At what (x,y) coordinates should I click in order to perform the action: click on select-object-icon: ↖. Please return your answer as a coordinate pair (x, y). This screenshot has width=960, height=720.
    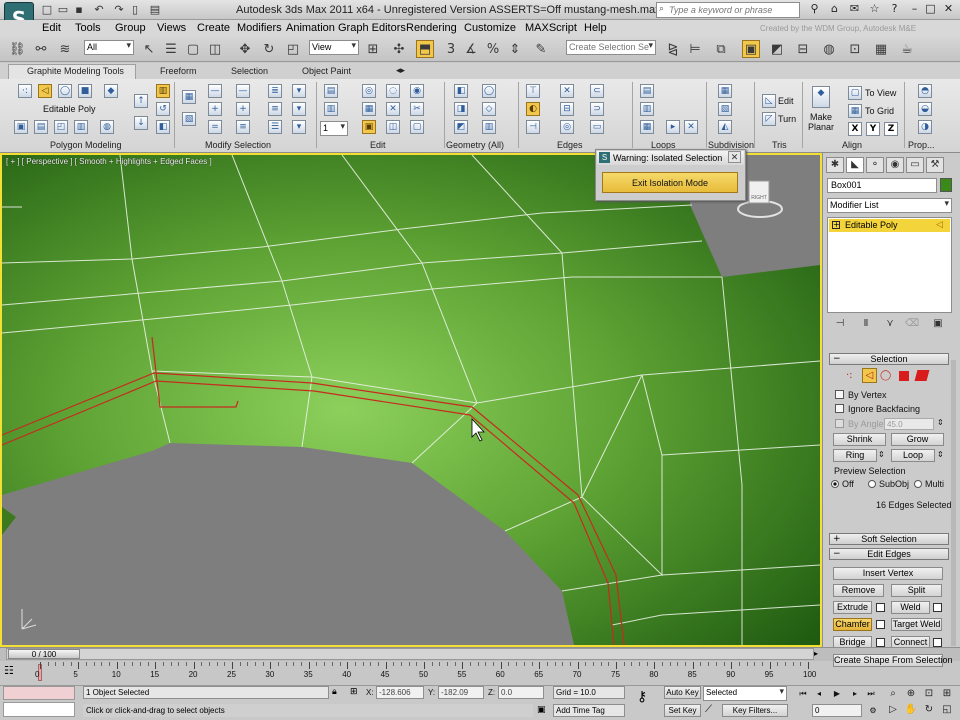
    Looking at the image, I should click on (149, 49).